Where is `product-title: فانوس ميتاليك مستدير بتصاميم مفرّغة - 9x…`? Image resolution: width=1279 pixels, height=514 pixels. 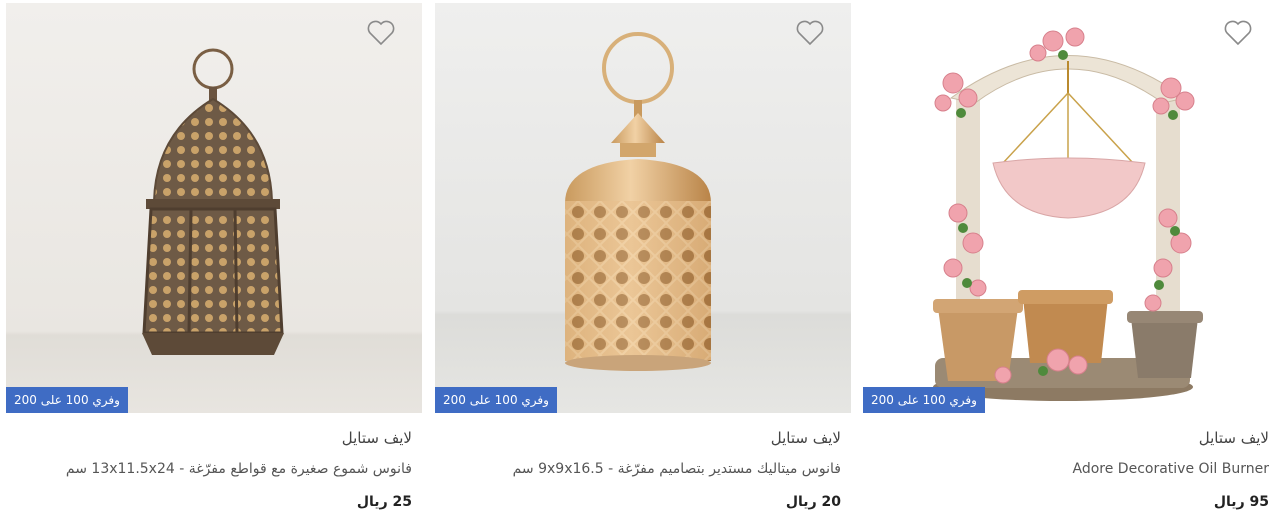
product-title: فانوس ميتاليك مستدير بتصاميم مفرّغة - 9x… is located at coordinates (638, 469).